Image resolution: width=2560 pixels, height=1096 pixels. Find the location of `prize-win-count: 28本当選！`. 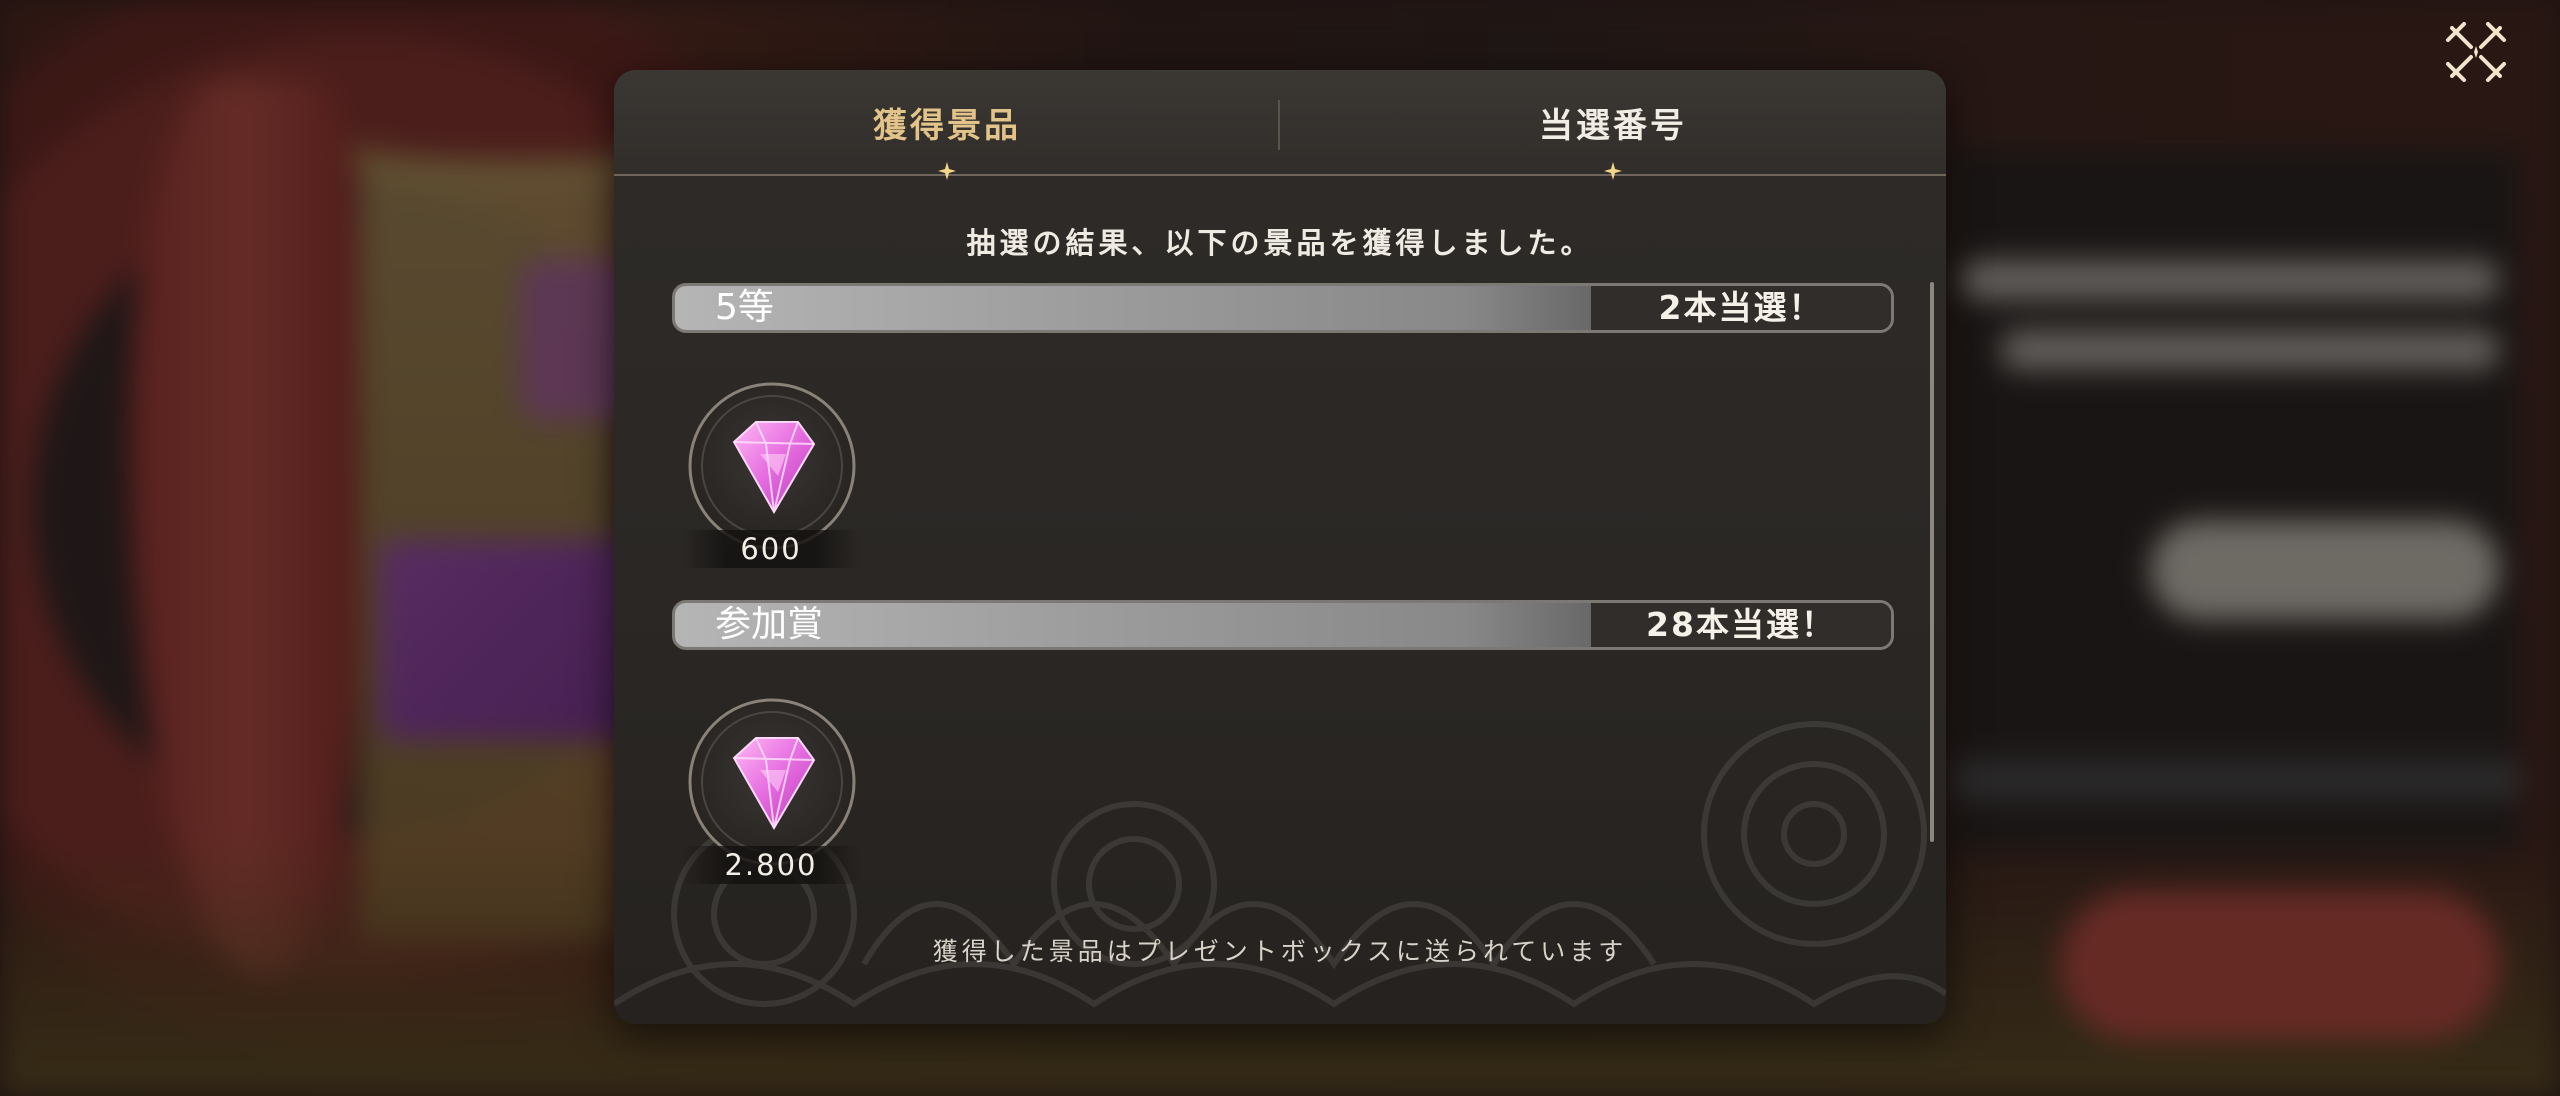

prize-win-count: 28本当選！ is located at coordinates (1741, 625).